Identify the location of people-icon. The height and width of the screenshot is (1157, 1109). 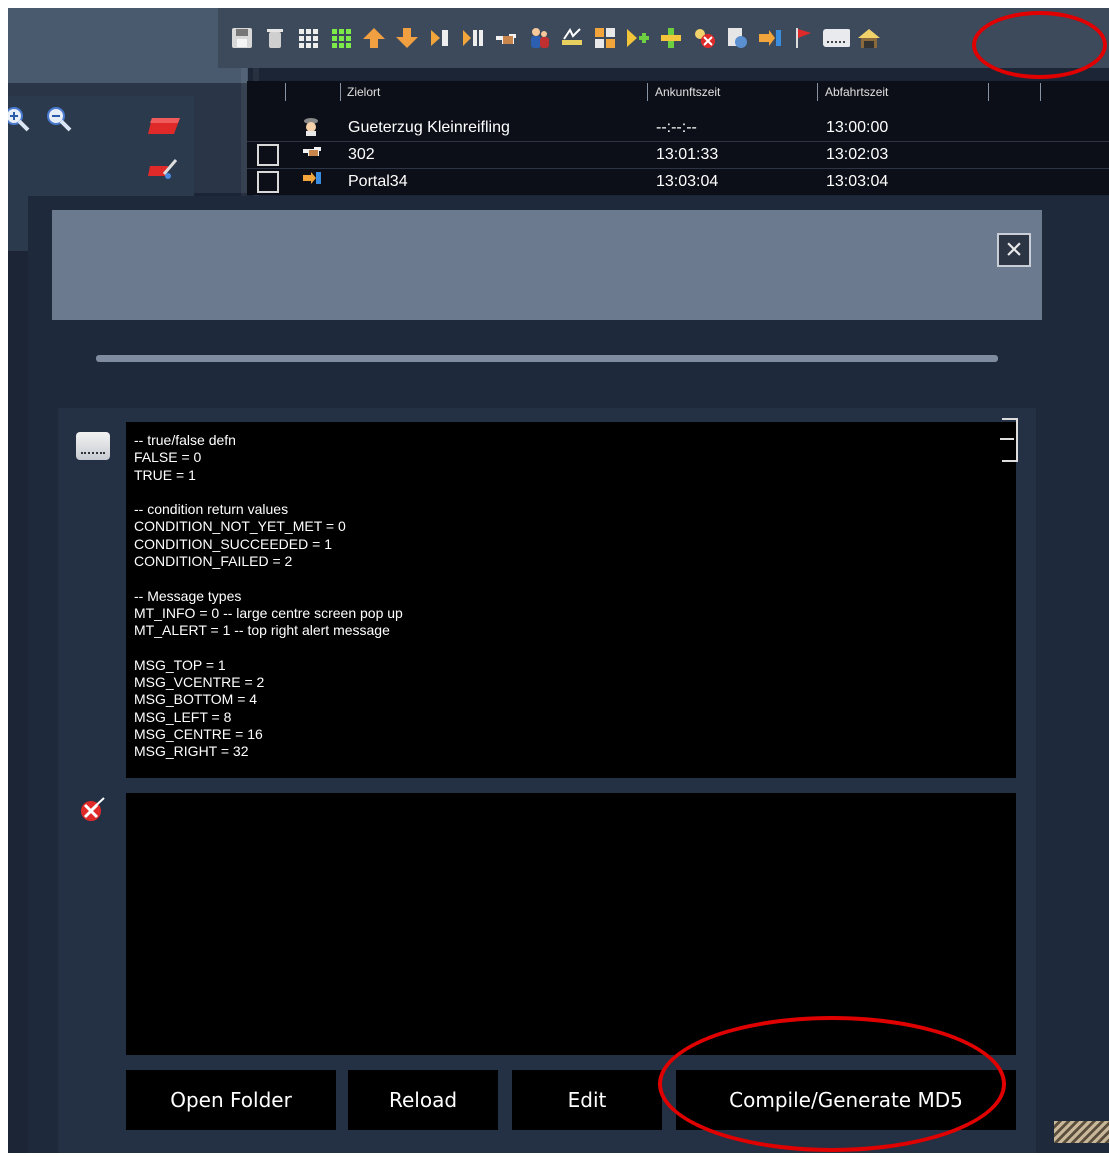
(539, 38).